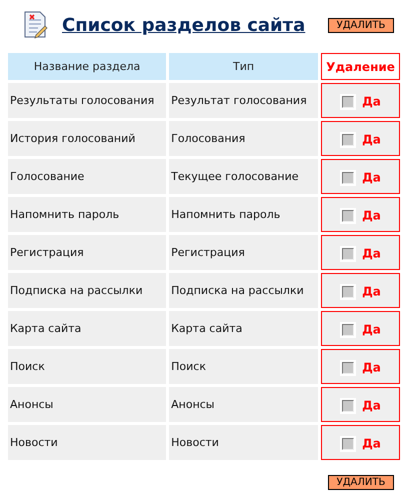 This screenshot has height=492, width=408. Describe the element at coordinates (360, 66) in the screenshot. I see `column-header: Удаление` at that location.